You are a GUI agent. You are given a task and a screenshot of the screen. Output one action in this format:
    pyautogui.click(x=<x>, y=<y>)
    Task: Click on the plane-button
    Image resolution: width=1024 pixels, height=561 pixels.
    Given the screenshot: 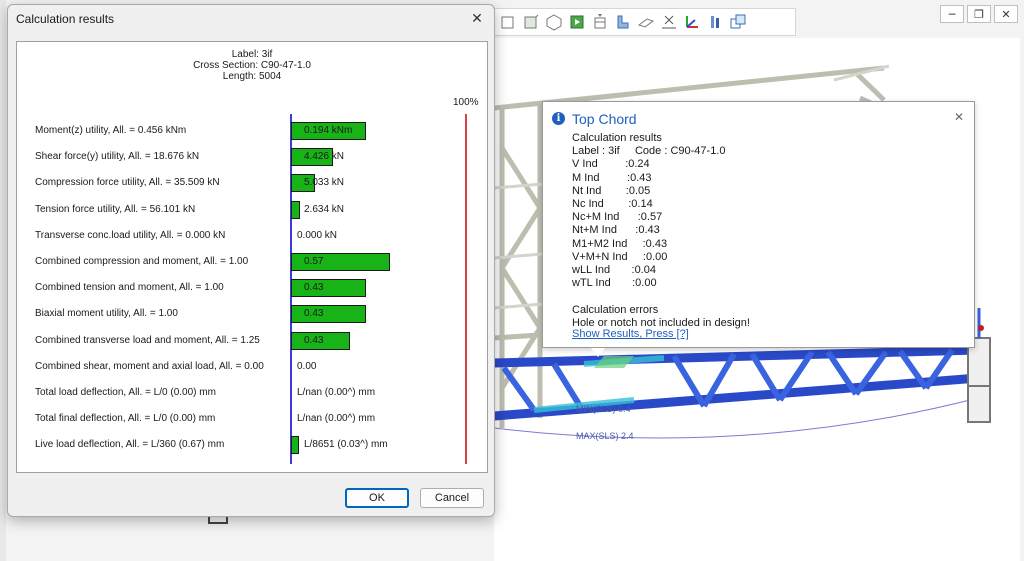 What is the action you would take?
    pyautogui.click(x=645, y=22)
    